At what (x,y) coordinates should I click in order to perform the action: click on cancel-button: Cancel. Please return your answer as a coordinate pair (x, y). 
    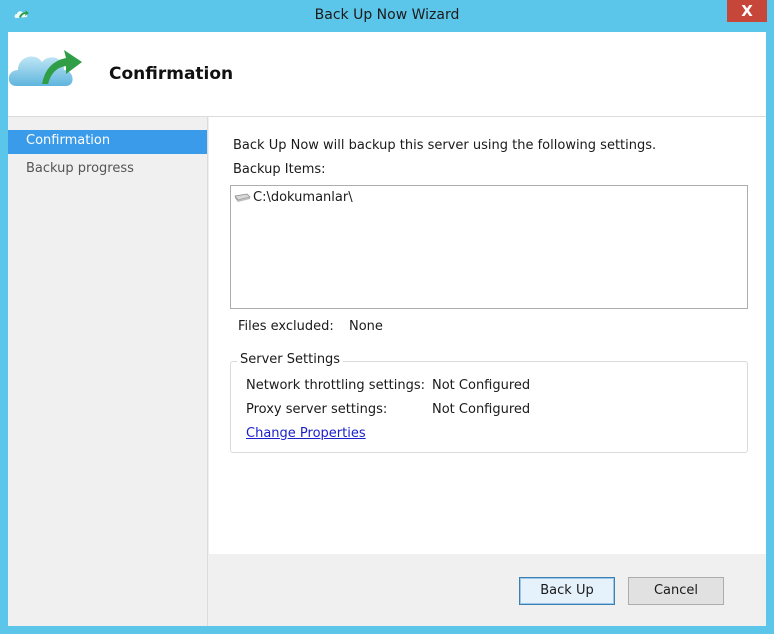
    Looking at the image, I should click on (676, 591).